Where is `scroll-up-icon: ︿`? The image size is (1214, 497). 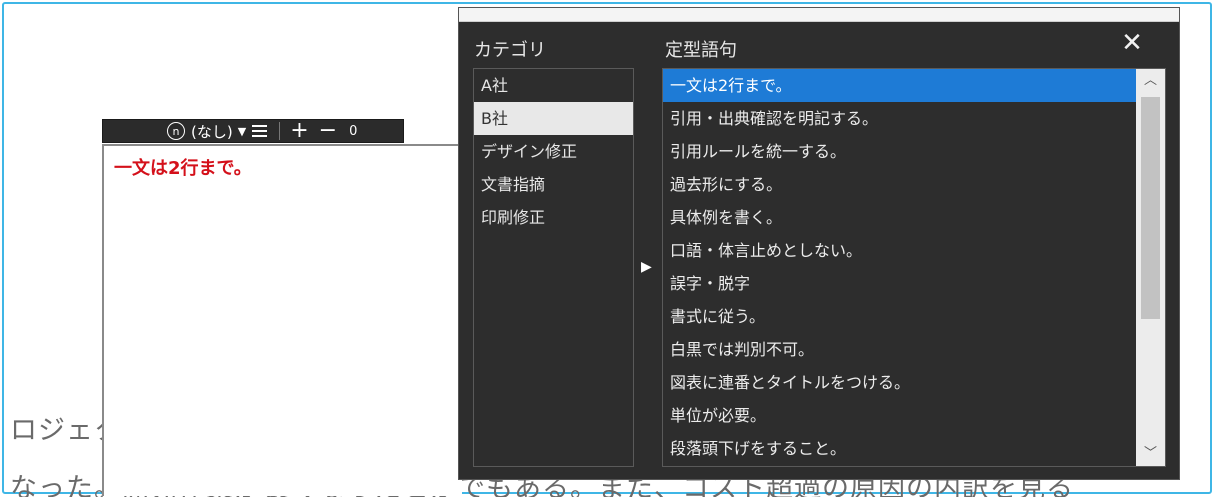
scroll-up-icon: ︿ is located at coordinates (1150, 81).